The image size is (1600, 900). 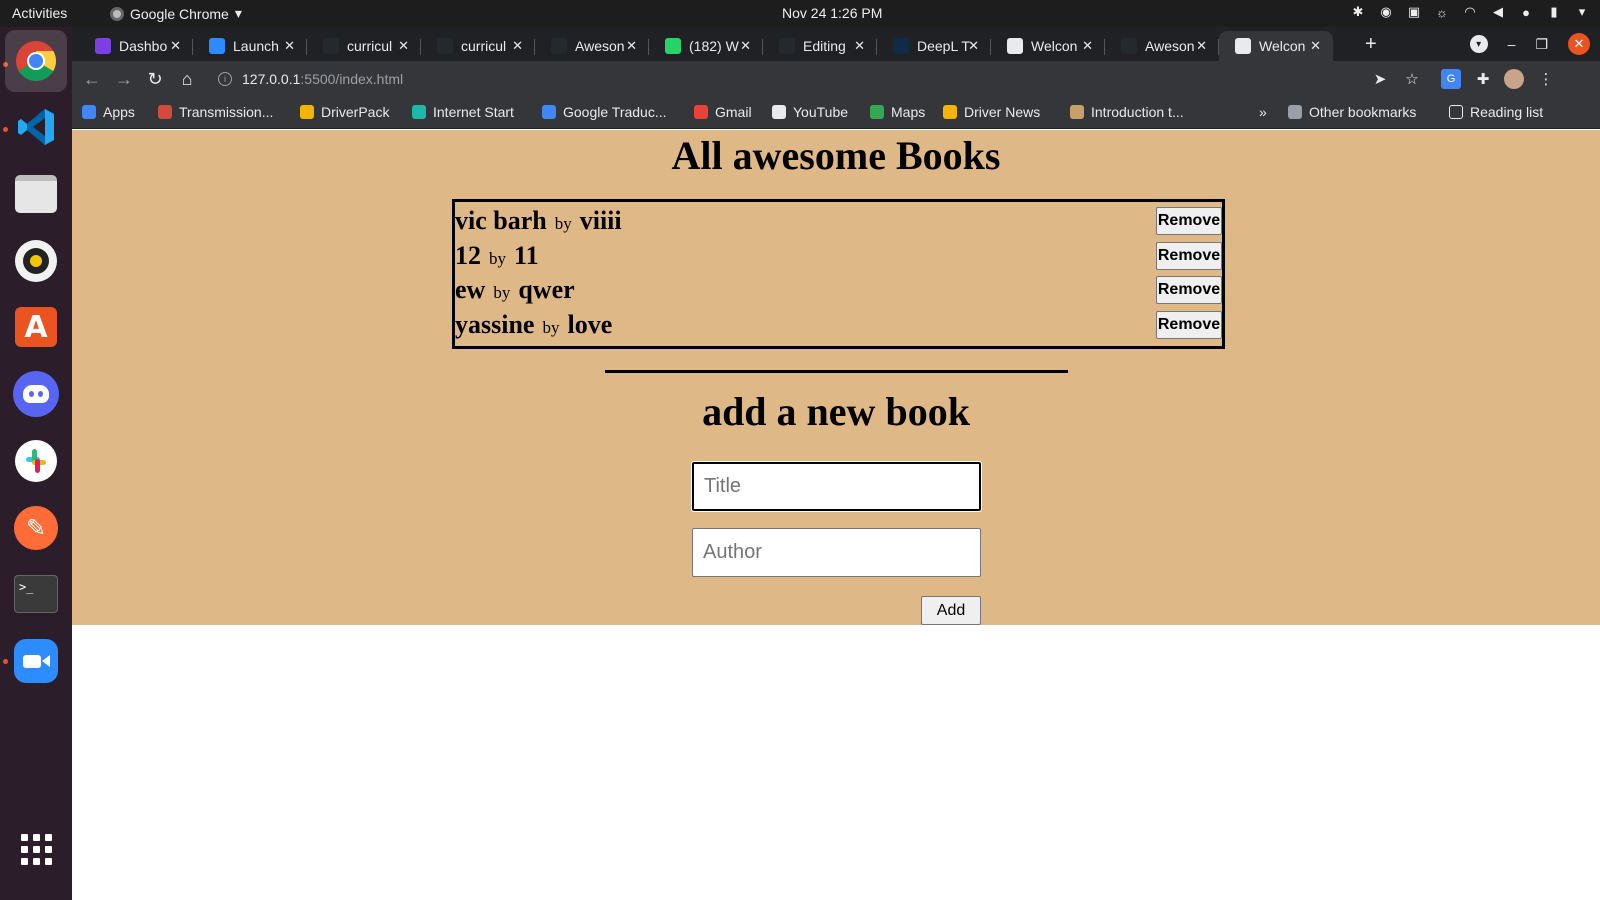 I want to click on postman-launcher: ✎, so click(x=36, y=528).